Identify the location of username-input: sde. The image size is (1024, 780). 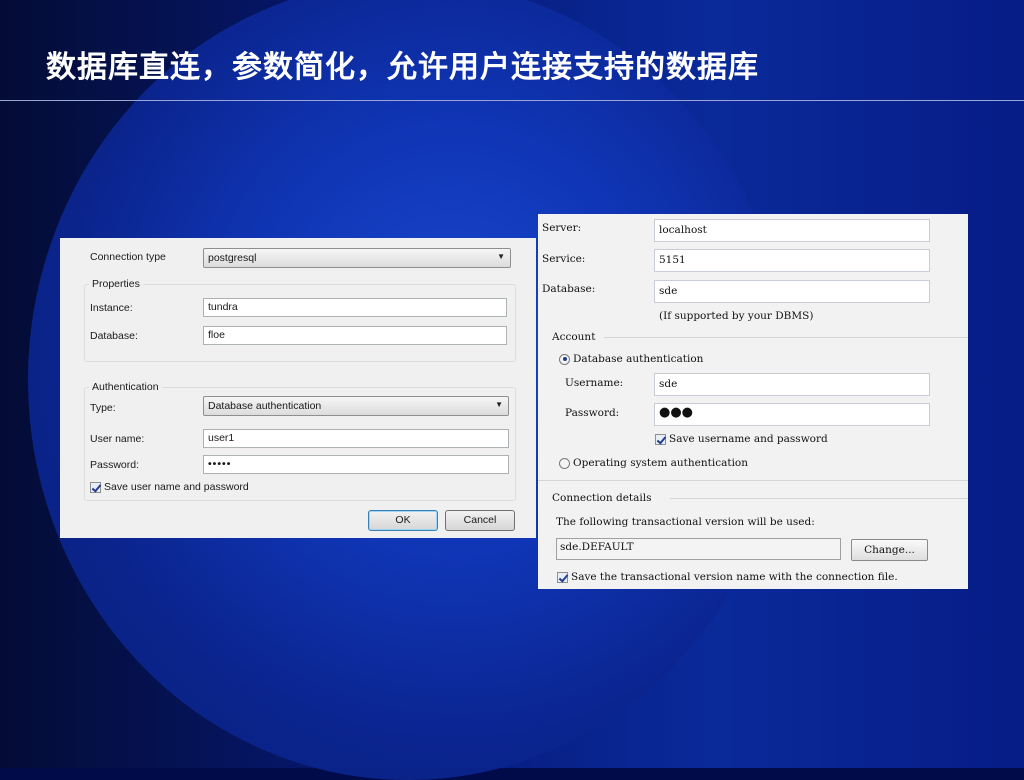
(792, 384).